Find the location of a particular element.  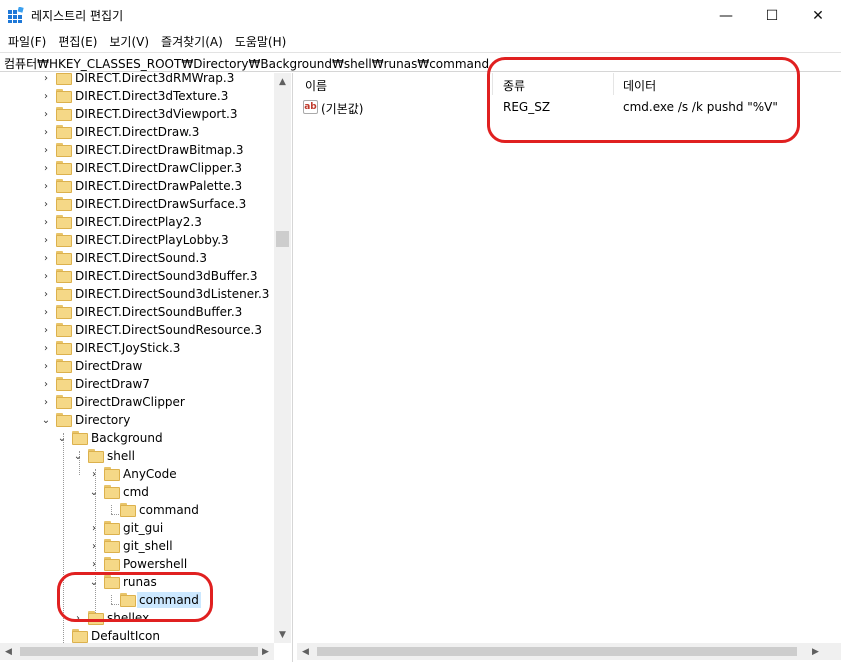

resize-grip is located at coordinates (832, 651).